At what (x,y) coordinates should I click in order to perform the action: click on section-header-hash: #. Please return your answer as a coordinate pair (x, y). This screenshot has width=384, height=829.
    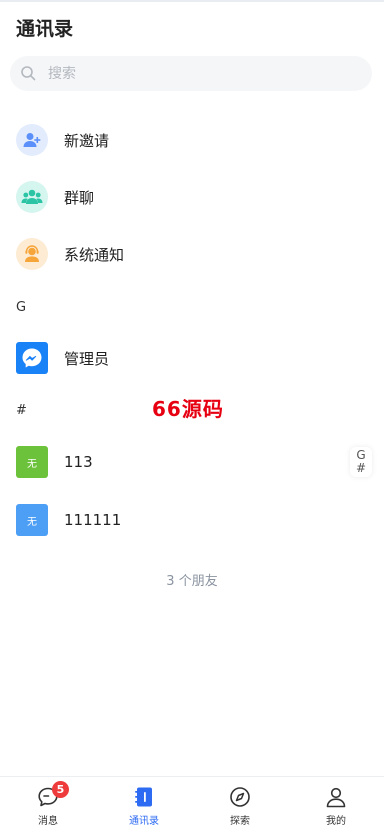
    Looking at the image, I should click on (21, 410).